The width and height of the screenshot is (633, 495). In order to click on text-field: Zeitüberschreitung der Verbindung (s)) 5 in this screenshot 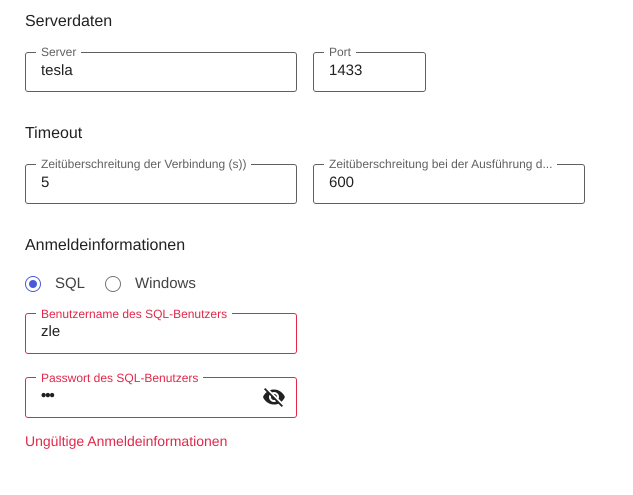, I will do `click(161, 181)`.